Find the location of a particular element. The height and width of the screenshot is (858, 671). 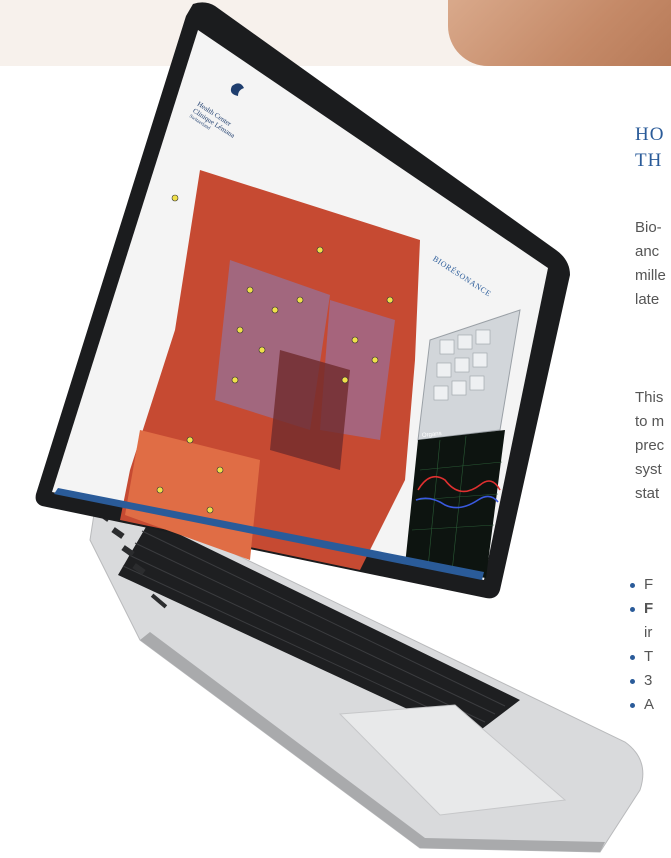

paragraph-2-line: This is located at coordinates (649, 397).